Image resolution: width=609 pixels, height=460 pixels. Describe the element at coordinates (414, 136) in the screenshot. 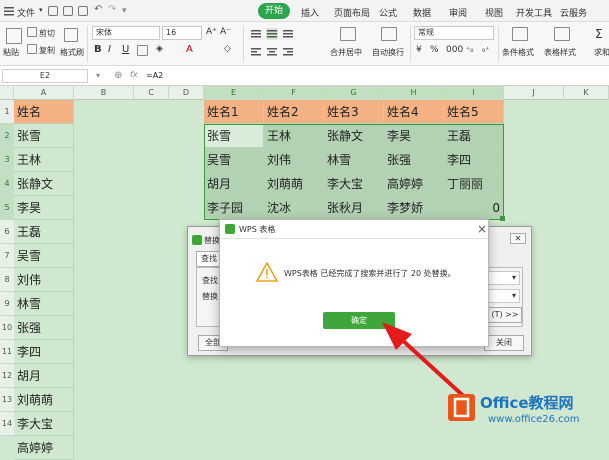

I see `cell-h2: 李昊` at that location.